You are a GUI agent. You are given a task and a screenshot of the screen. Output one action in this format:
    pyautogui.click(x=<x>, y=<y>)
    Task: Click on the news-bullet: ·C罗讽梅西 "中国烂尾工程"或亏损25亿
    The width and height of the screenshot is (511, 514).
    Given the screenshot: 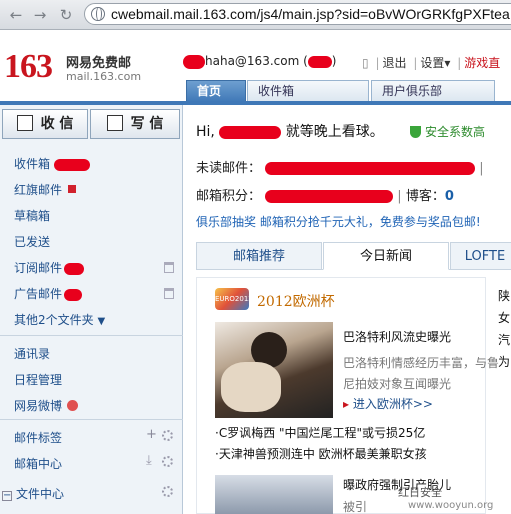 What is the action you would take?
    pyautogui.click(x=320, y=432)
    